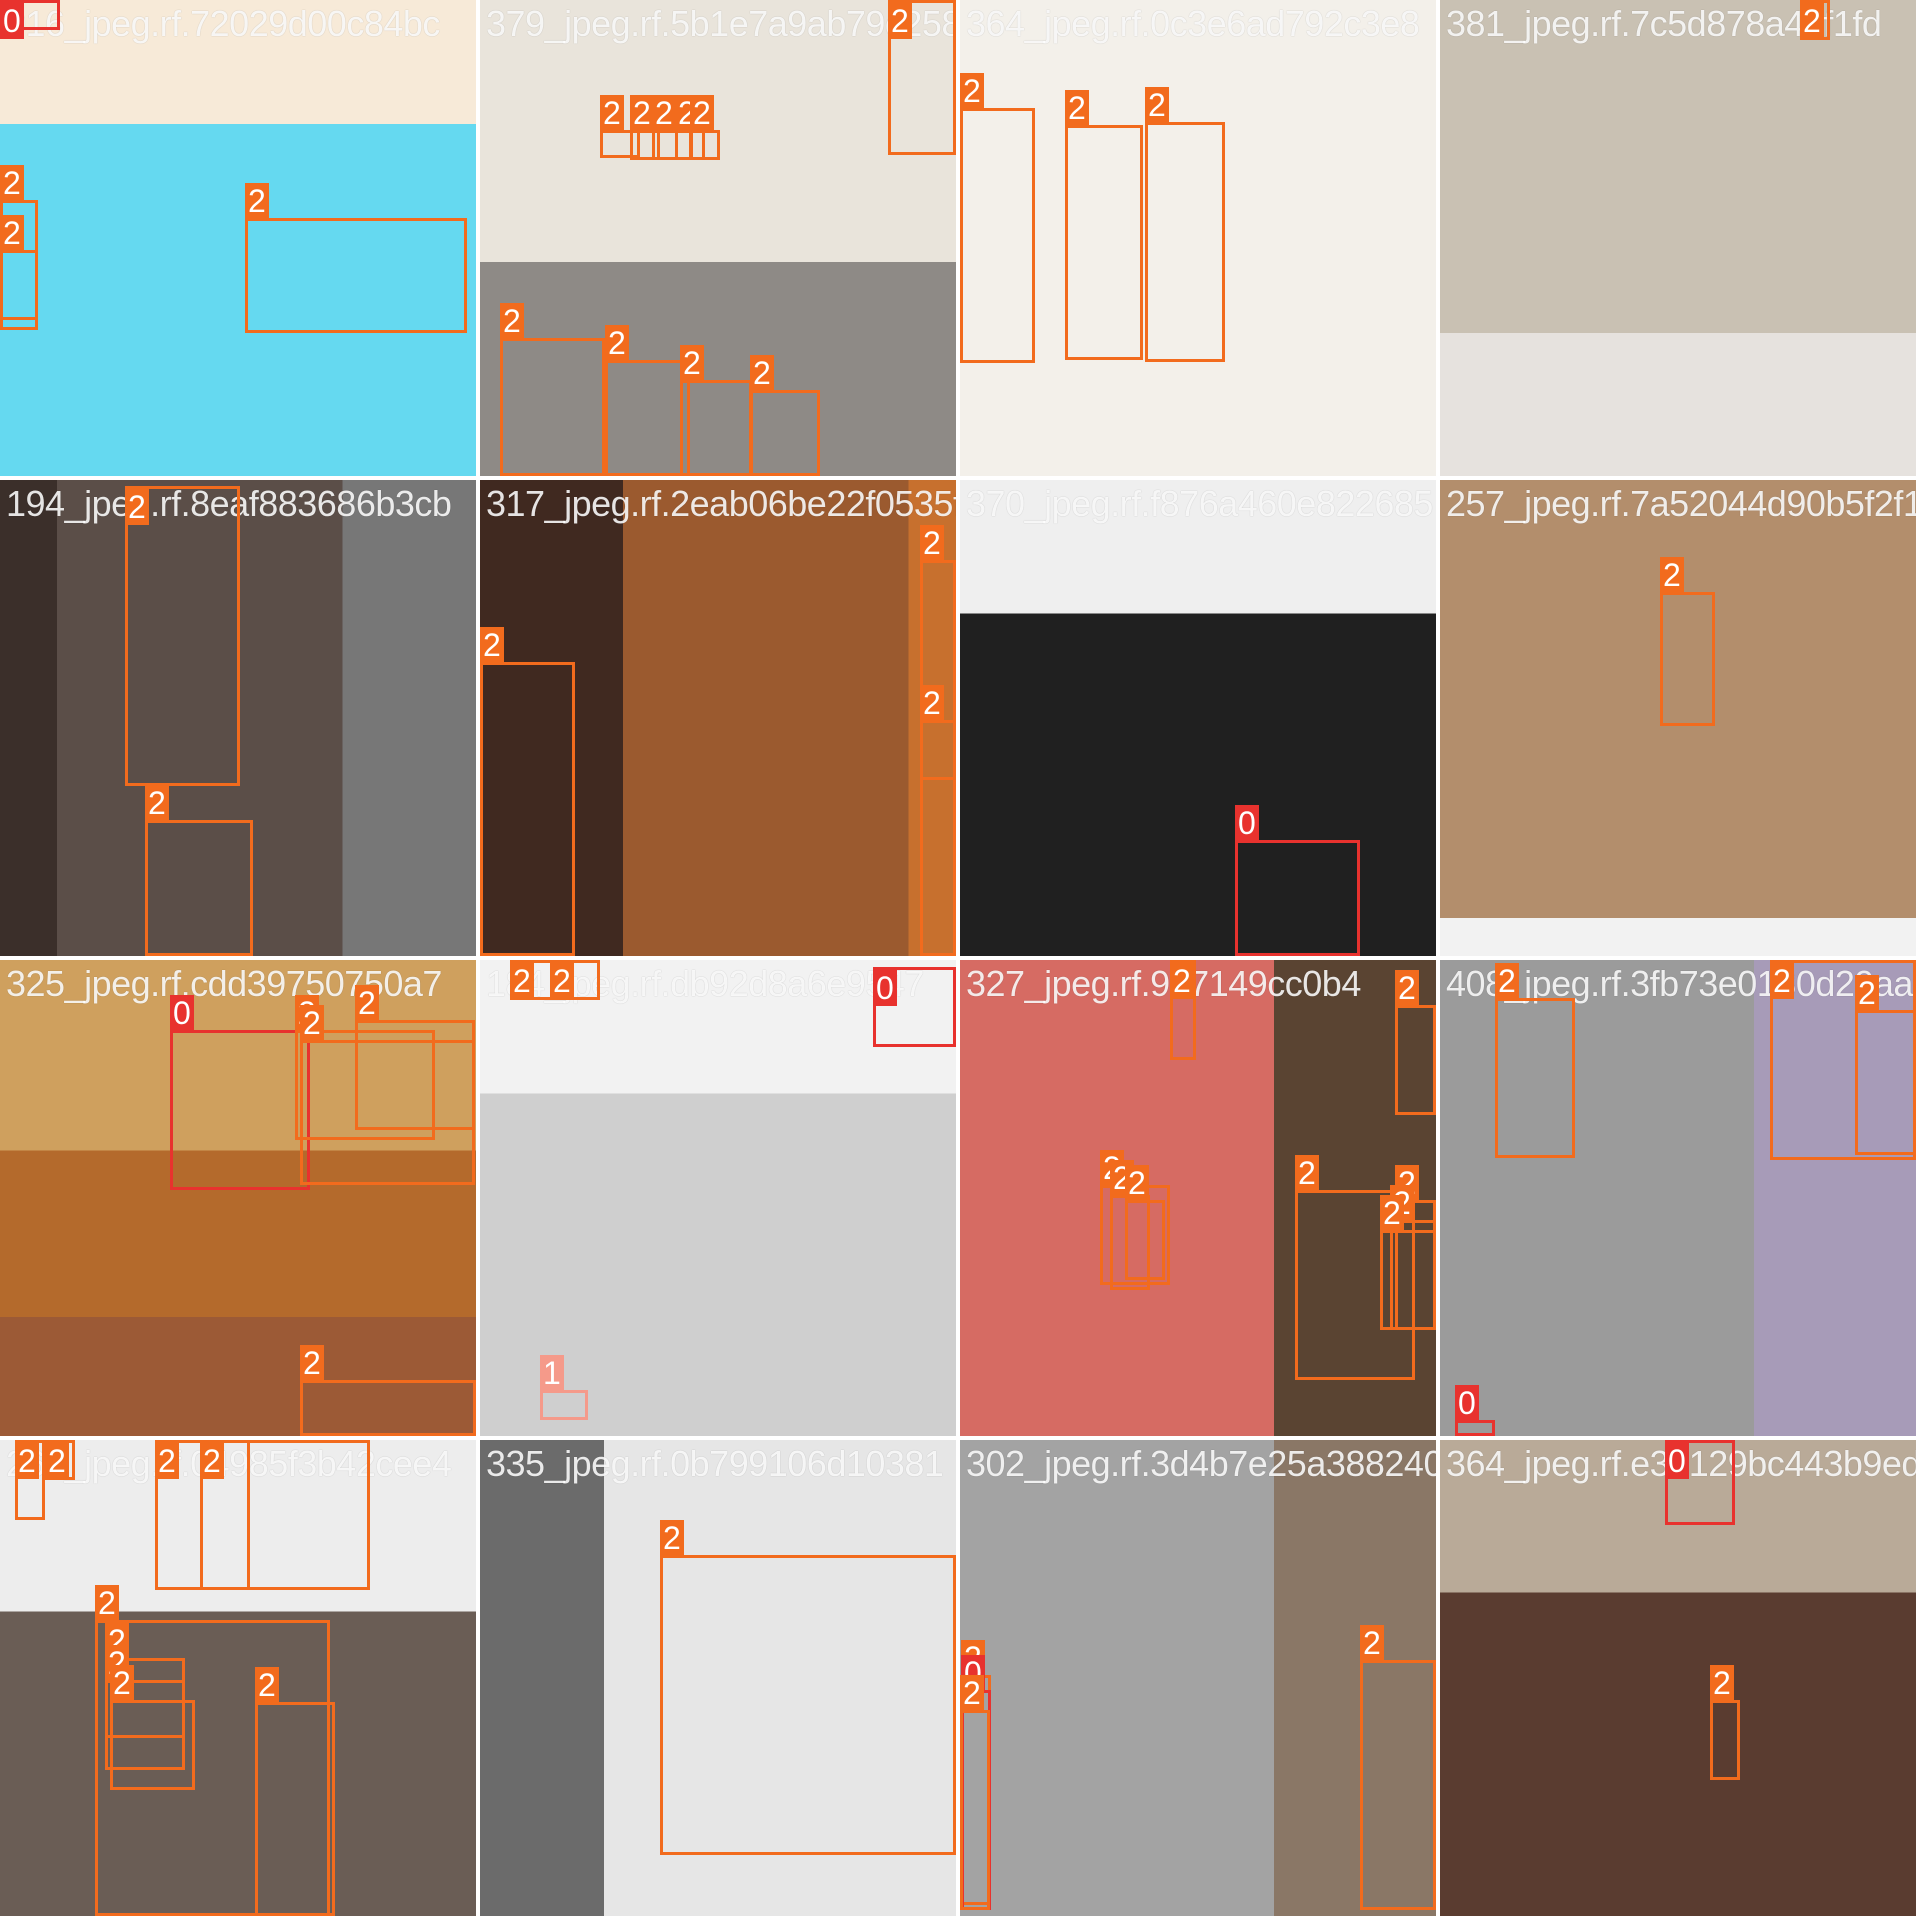 Image resolution: width=1920 pixels, height=1920 pixels. I want to click on mosaic-tile: 257_jpeg.rf.7a52044d90b5f2f1de 2, so click(1678, 718).